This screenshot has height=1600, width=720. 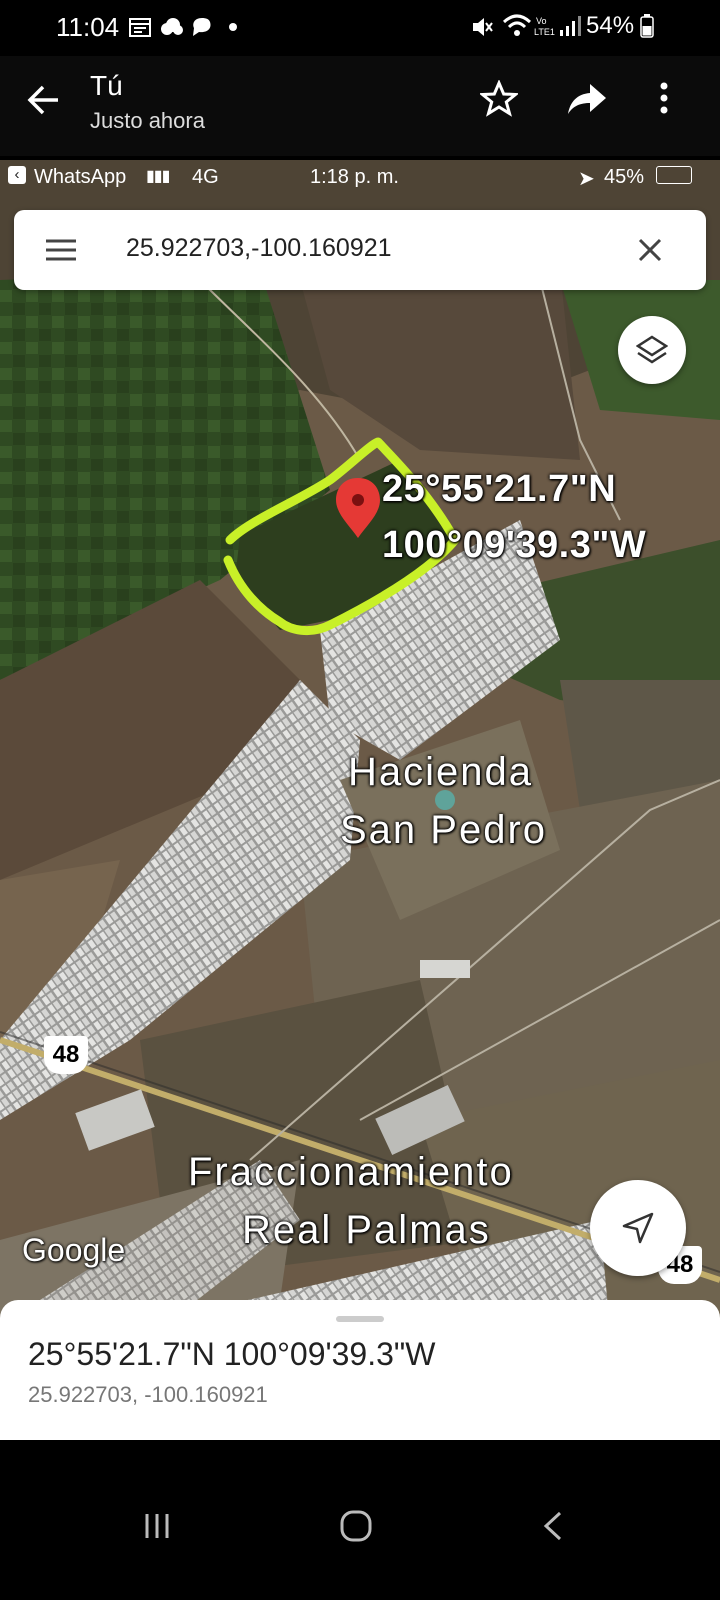 What do you see at coordinates (148, 1394) in the screenshot?
I see `coordinates-decimal: 25.922703, -100.160921` at bounding box center [148, 1394].